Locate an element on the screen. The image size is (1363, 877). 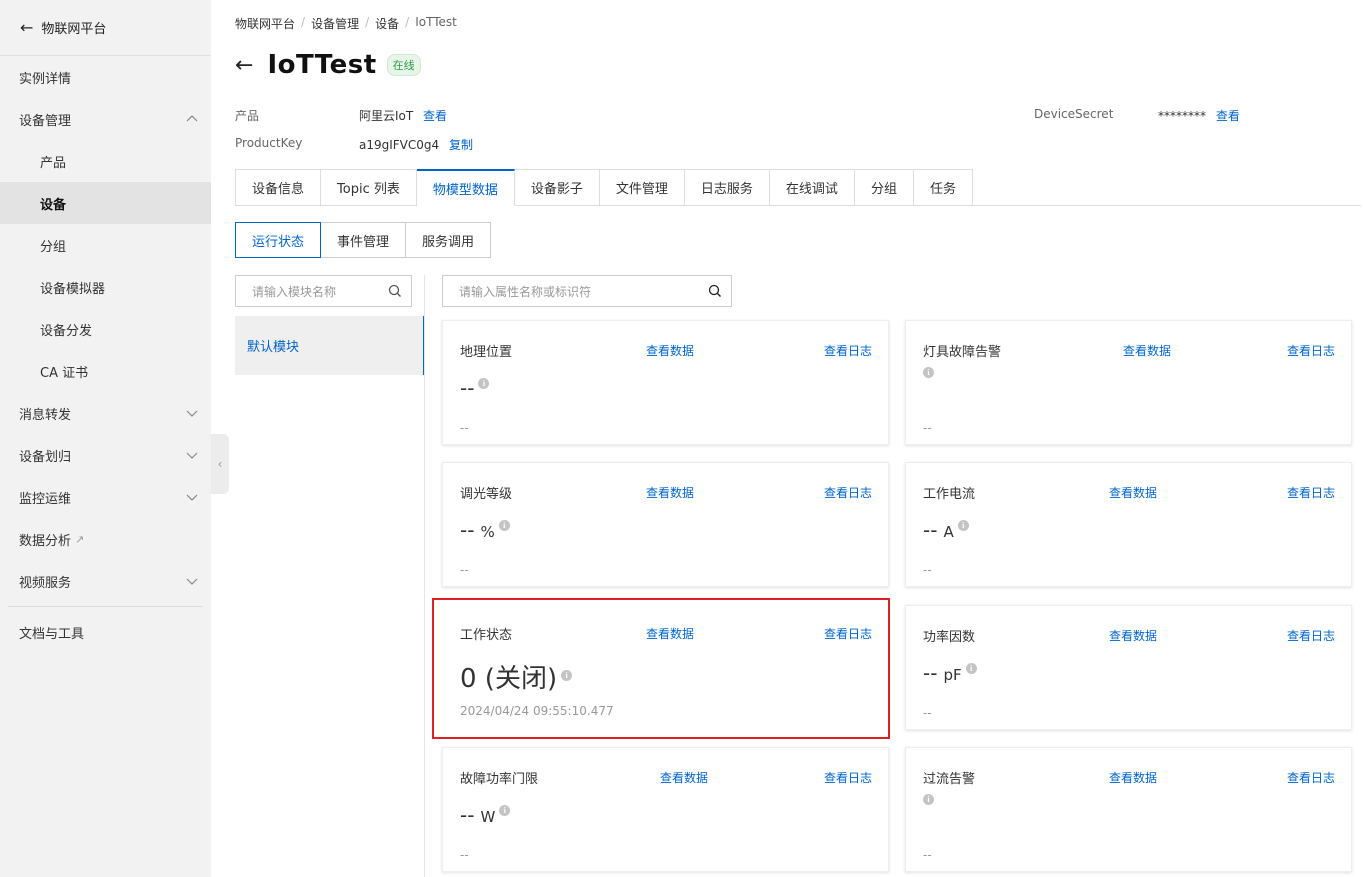
sidebar-item-device-management: 设备管理 is located at coordinates (105, 119).